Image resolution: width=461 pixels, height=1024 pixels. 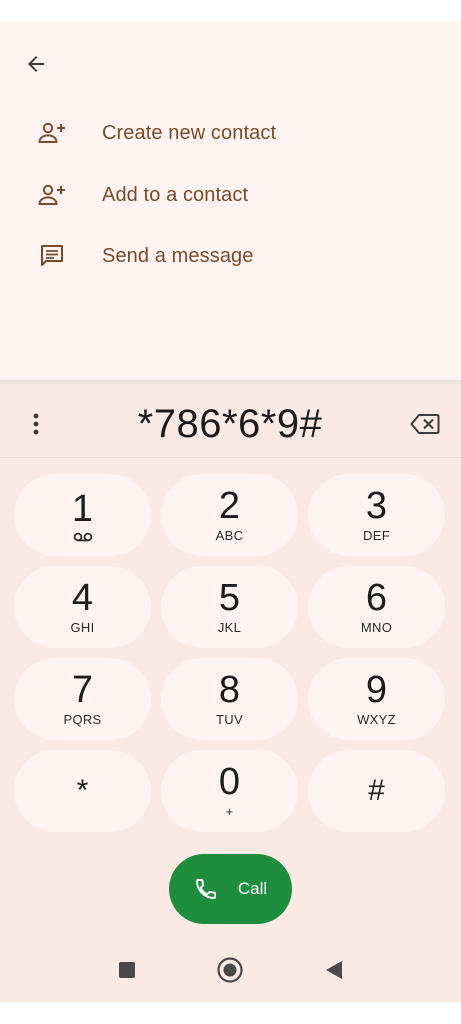 I want to click on add-to-contact-action: Add to a contact, so click(x=230, y=195).